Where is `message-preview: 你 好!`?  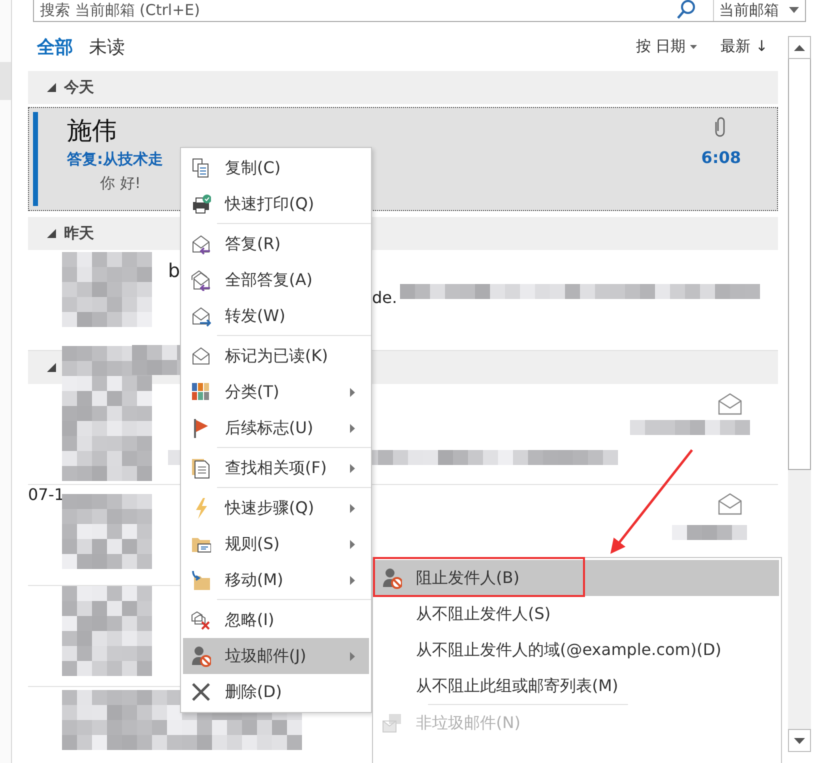
message-preview: 你 好! is located at coordinates (120, 183).